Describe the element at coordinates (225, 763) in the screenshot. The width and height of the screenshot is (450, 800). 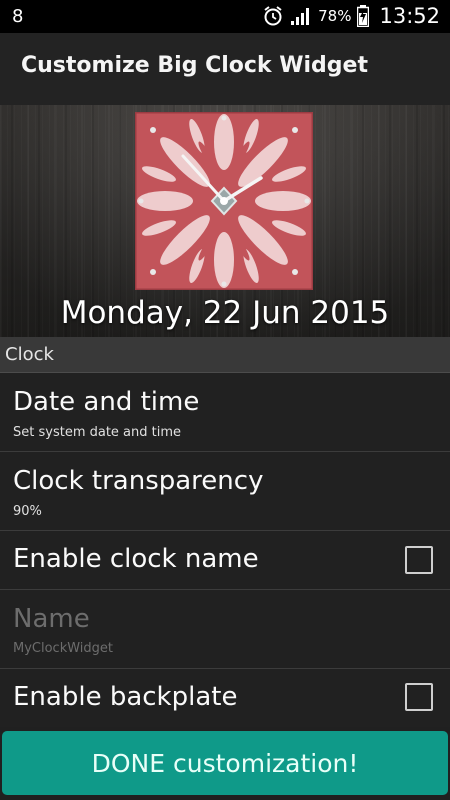
I see `done-button: DONE customization!` at that location.